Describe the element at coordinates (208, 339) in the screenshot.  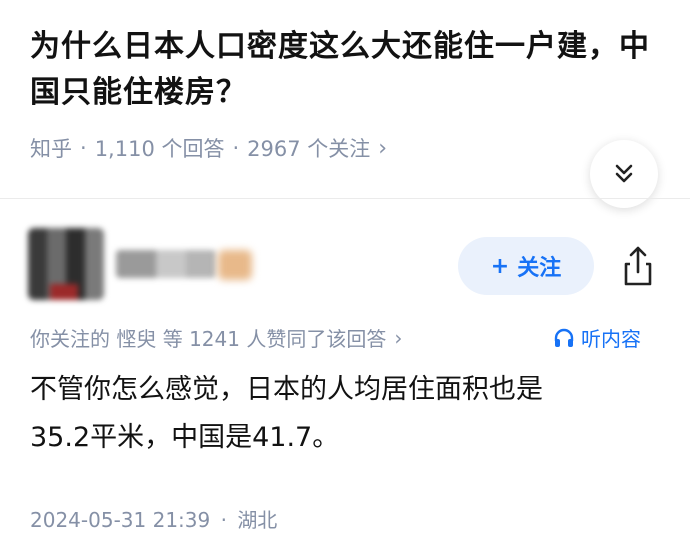
I see `social-proof-text: 你关注的 悭臾 等 1241 人赞同了该回答` at that location.